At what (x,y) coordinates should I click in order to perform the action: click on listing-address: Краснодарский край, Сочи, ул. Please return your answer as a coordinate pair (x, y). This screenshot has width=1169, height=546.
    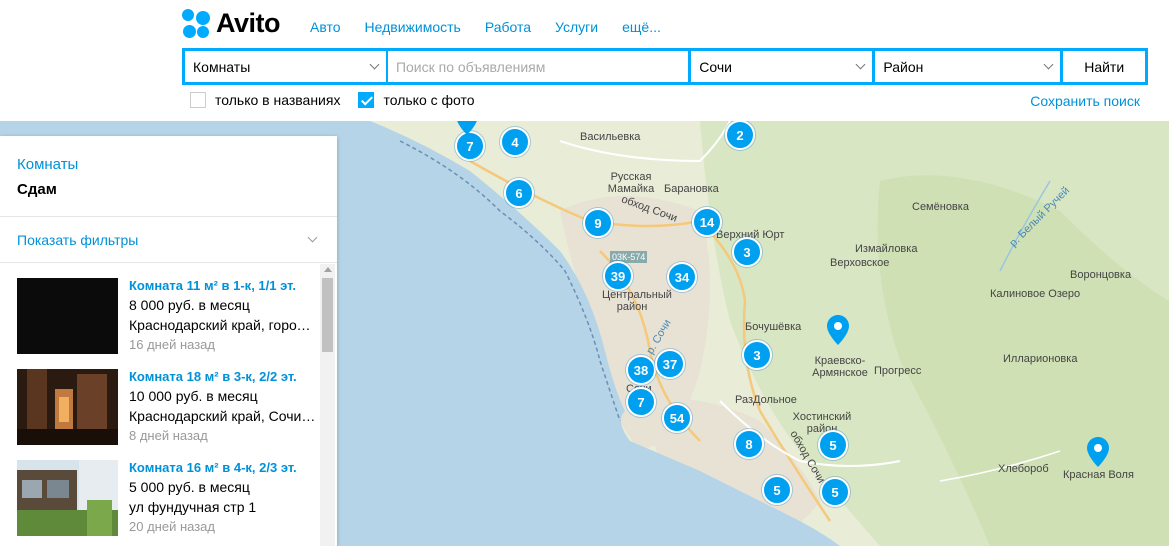
    Looking at the image, I should click on (223, 416).